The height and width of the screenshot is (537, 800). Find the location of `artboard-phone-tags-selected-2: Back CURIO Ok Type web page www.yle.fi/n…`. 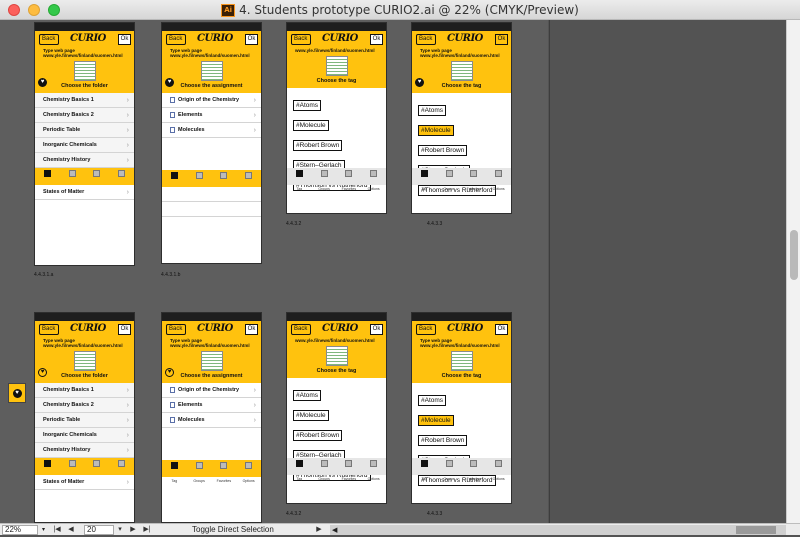

artboard-phone-tags-selected-2: Back CURIO Ok Type web page www.yle.fi/n… is located at coordinates (461, 408).